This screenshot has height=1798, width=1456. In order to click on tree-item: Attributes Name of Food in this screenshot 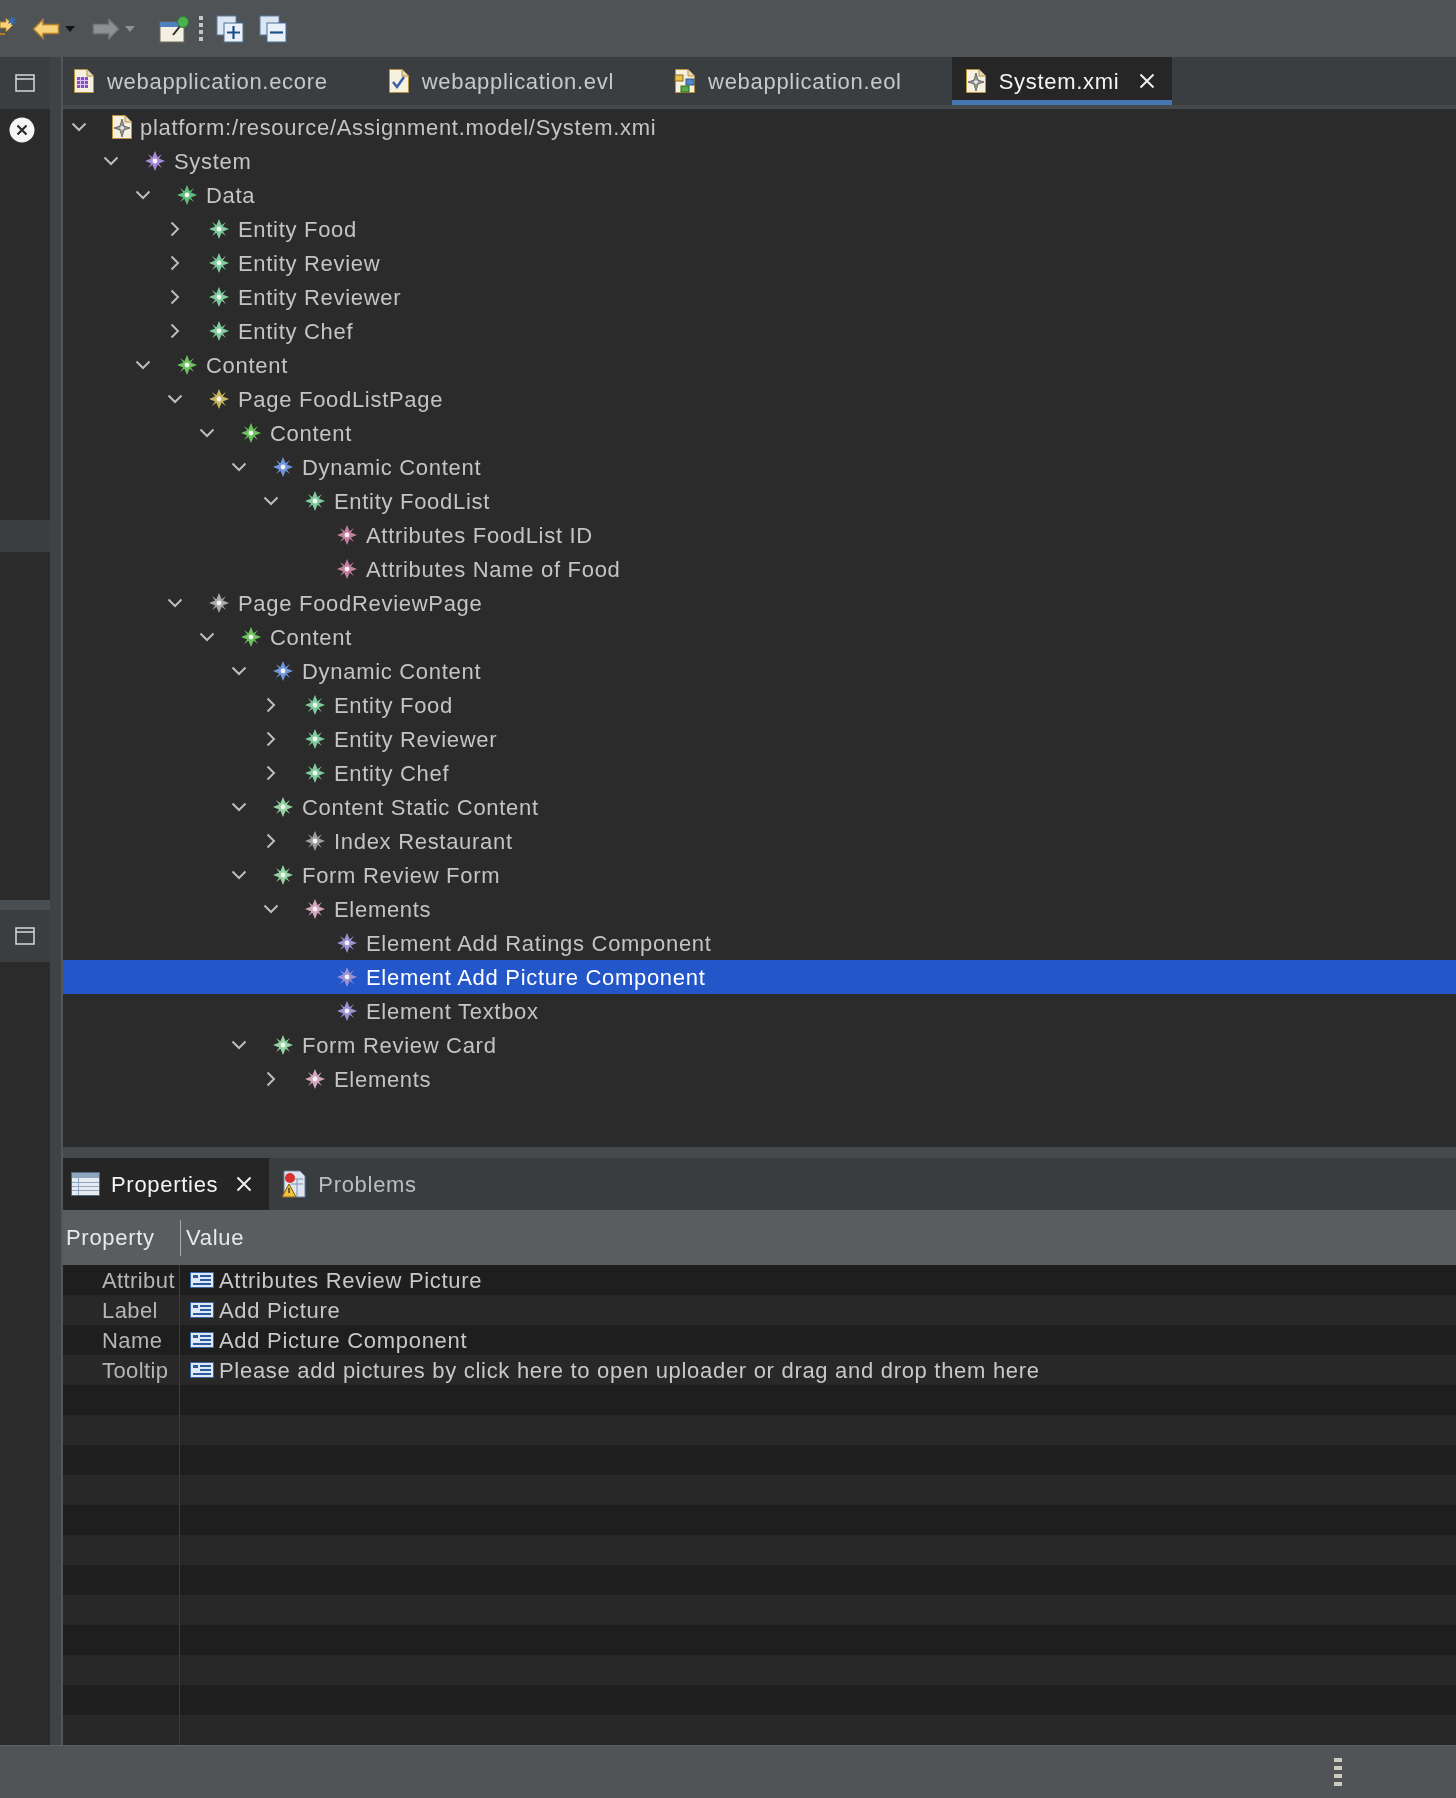, I will do `click(759, 569)`.